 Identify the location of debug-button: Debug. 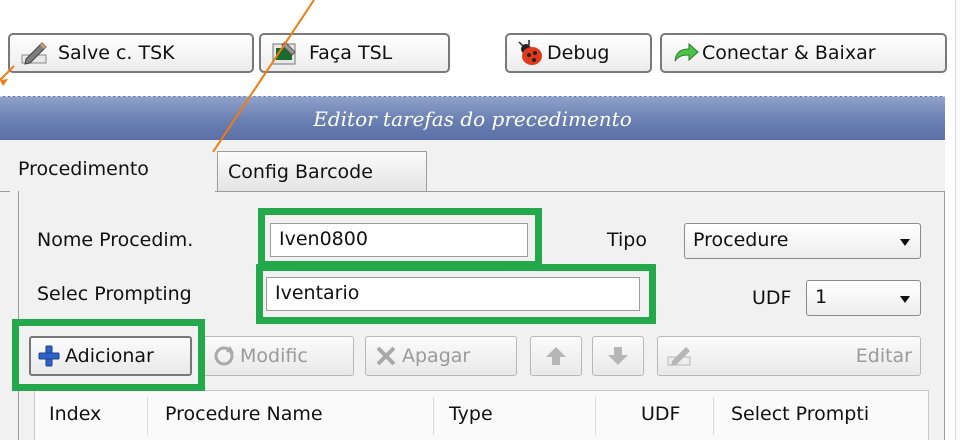
(578, 53).